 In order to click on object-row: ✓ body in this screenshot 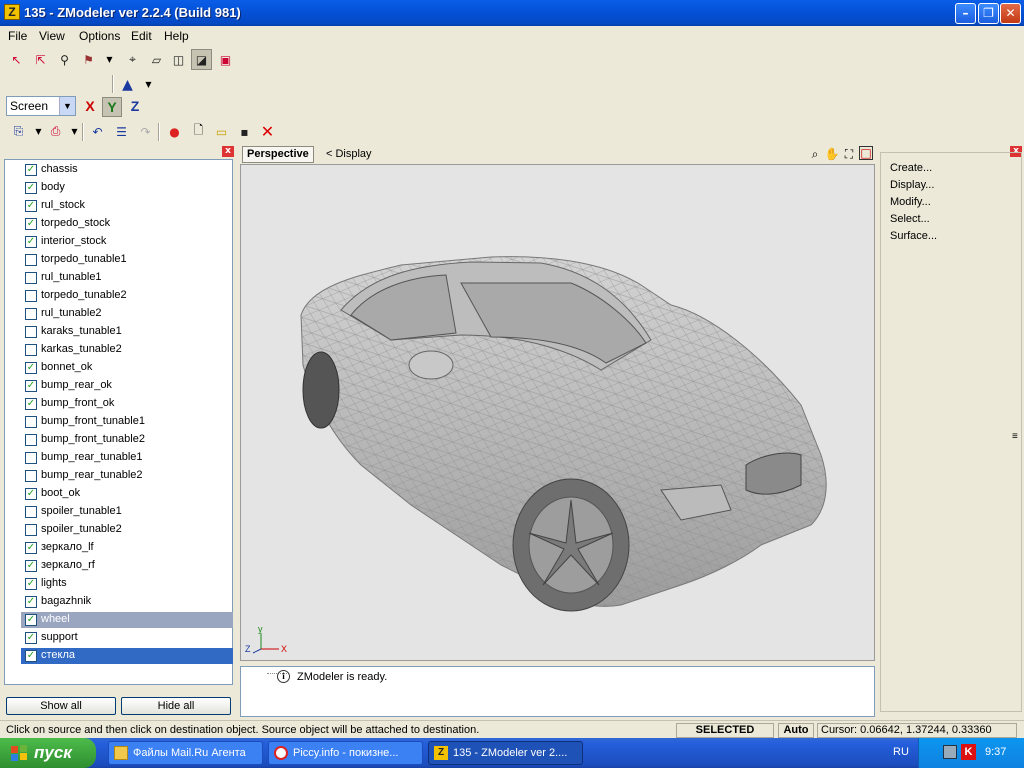, I will do `click(127, 188)`.